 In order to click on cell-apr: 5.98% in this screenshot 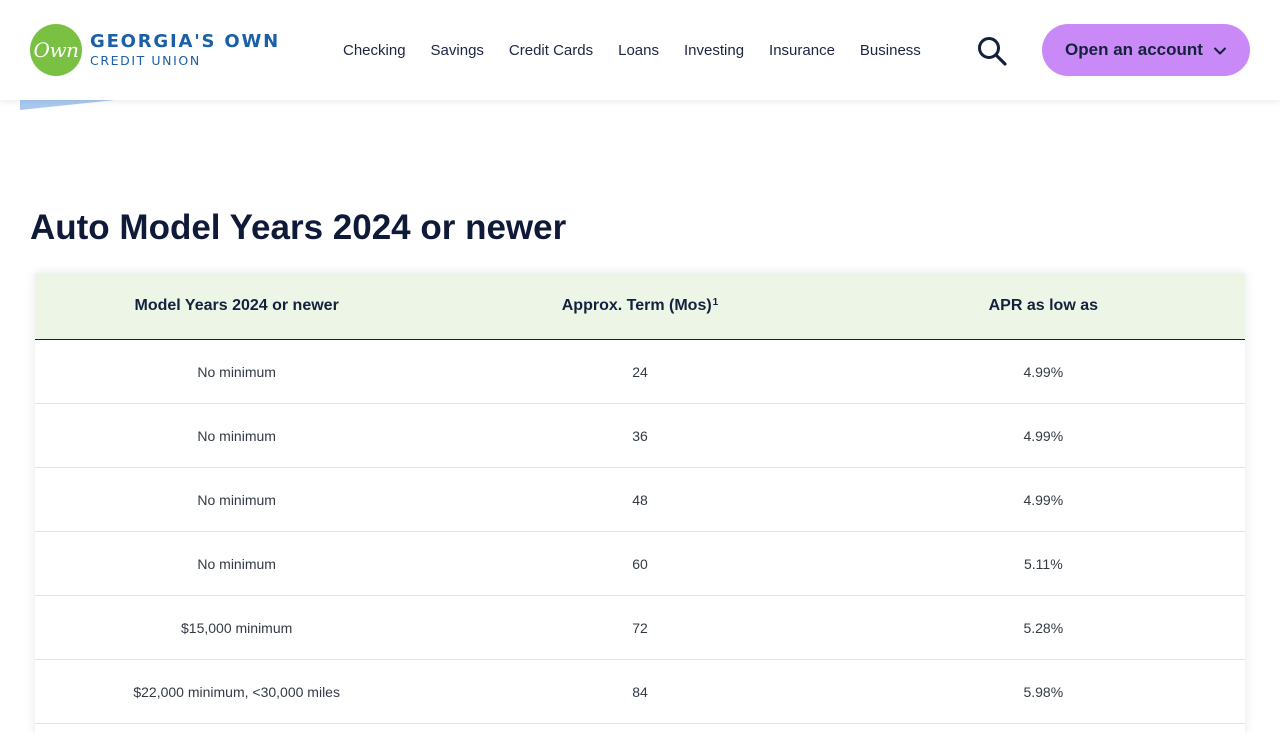, I will do `click(1043, 691)`.